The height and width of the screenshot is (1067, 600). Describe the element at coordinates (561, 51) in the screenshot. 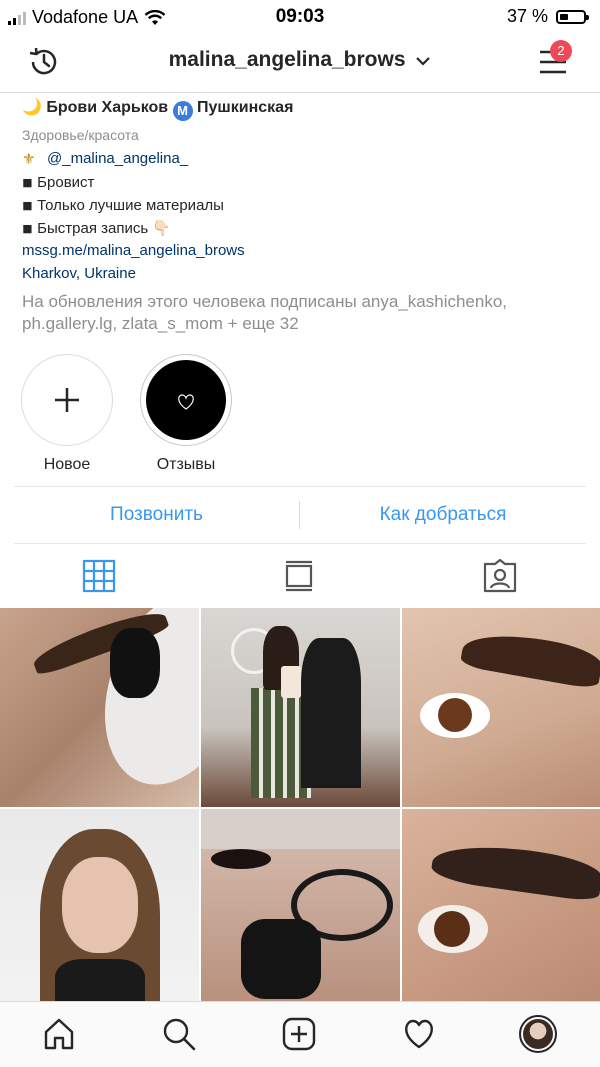

I see `notification-badge: 2` at that location.